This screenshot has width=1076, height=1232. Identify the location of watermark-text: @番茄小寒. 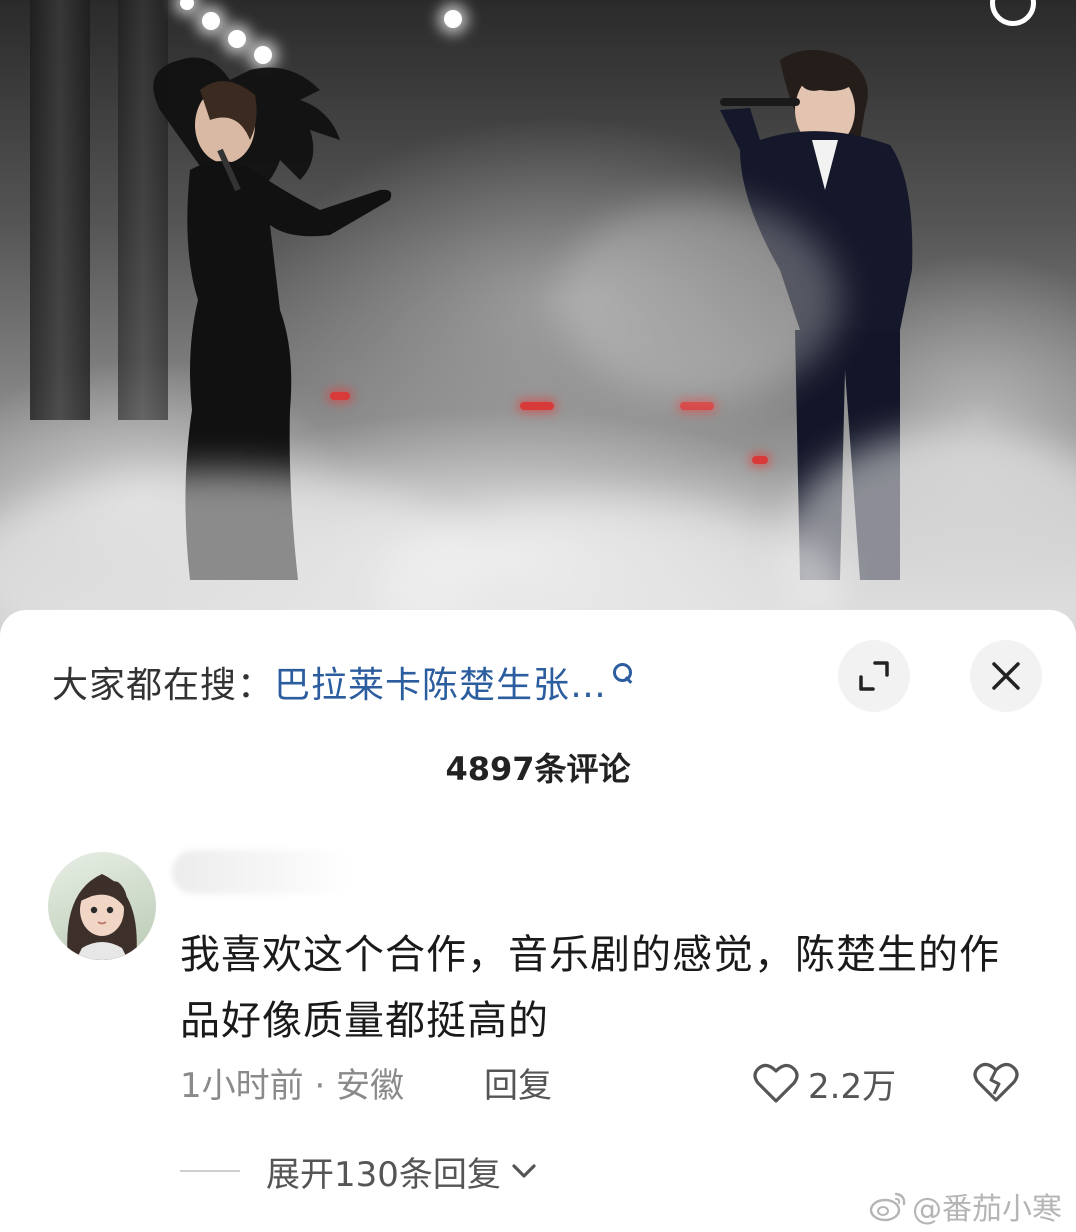
(987, 1209).